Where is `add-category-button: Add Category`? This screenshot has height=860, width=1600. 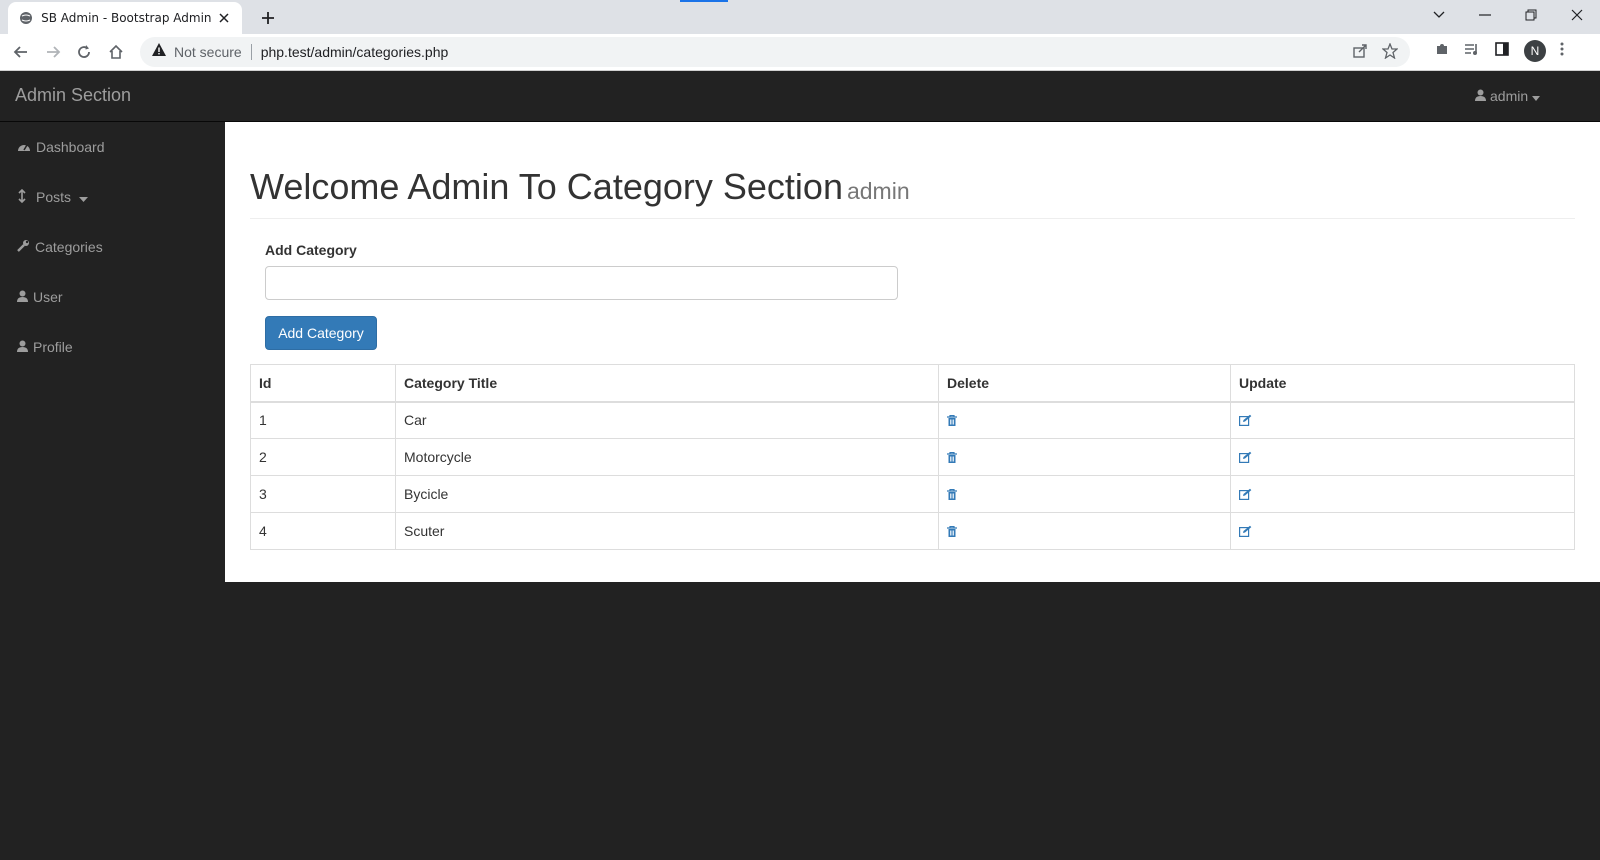 add-category-button: Add Category is located at coordinates (321, 333).